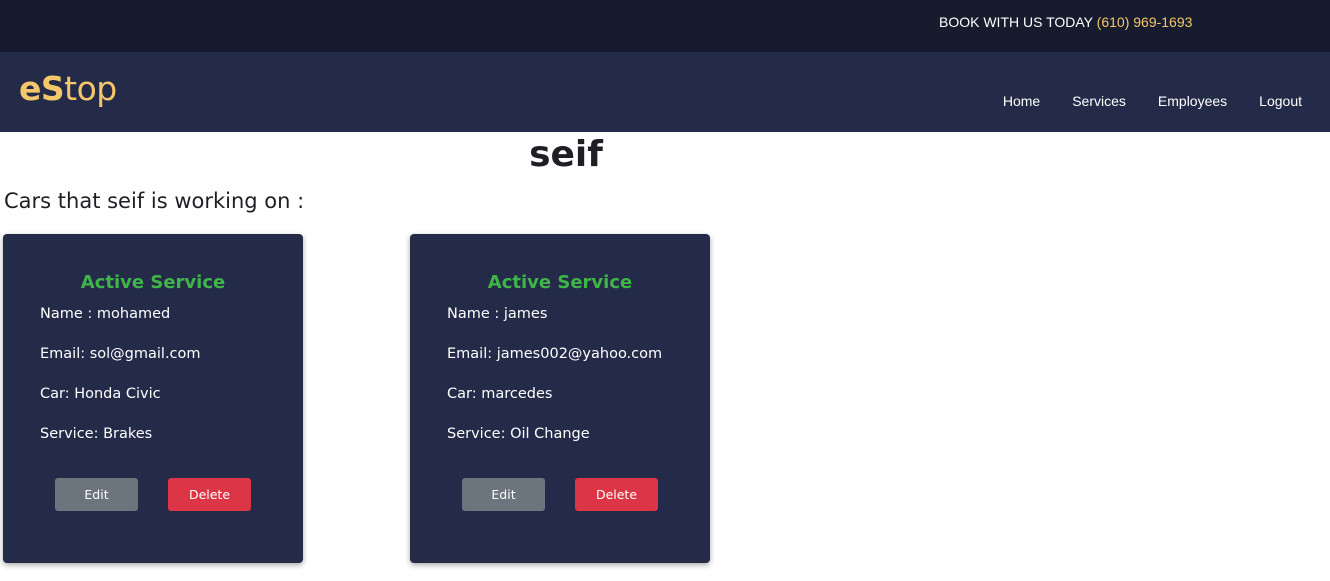  Describe the element at coordinates (100, 394) in the screenshot. I see `customer-car: Car: Honda Civic` at that location.